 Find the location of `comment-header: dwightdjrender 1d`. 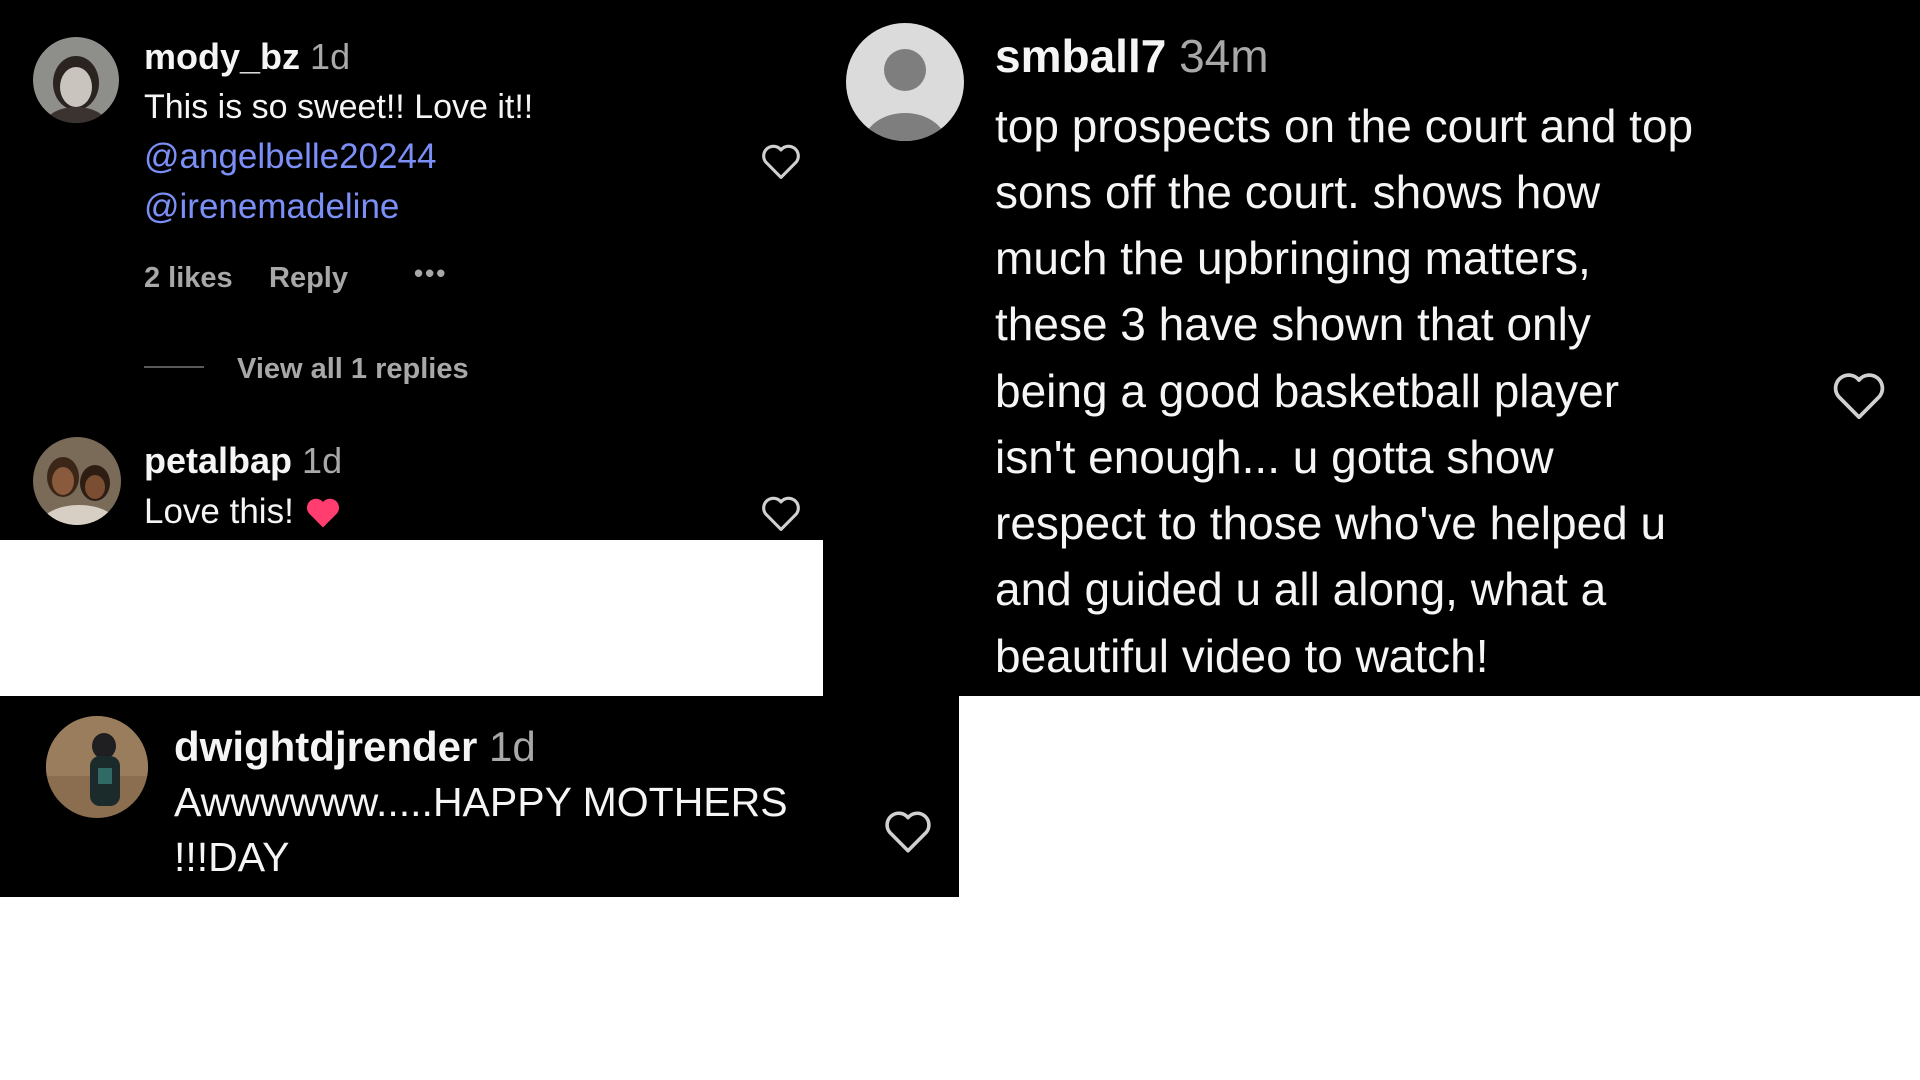

comment-header: dwightdjrender 1d is located at coordinates (355, 747).